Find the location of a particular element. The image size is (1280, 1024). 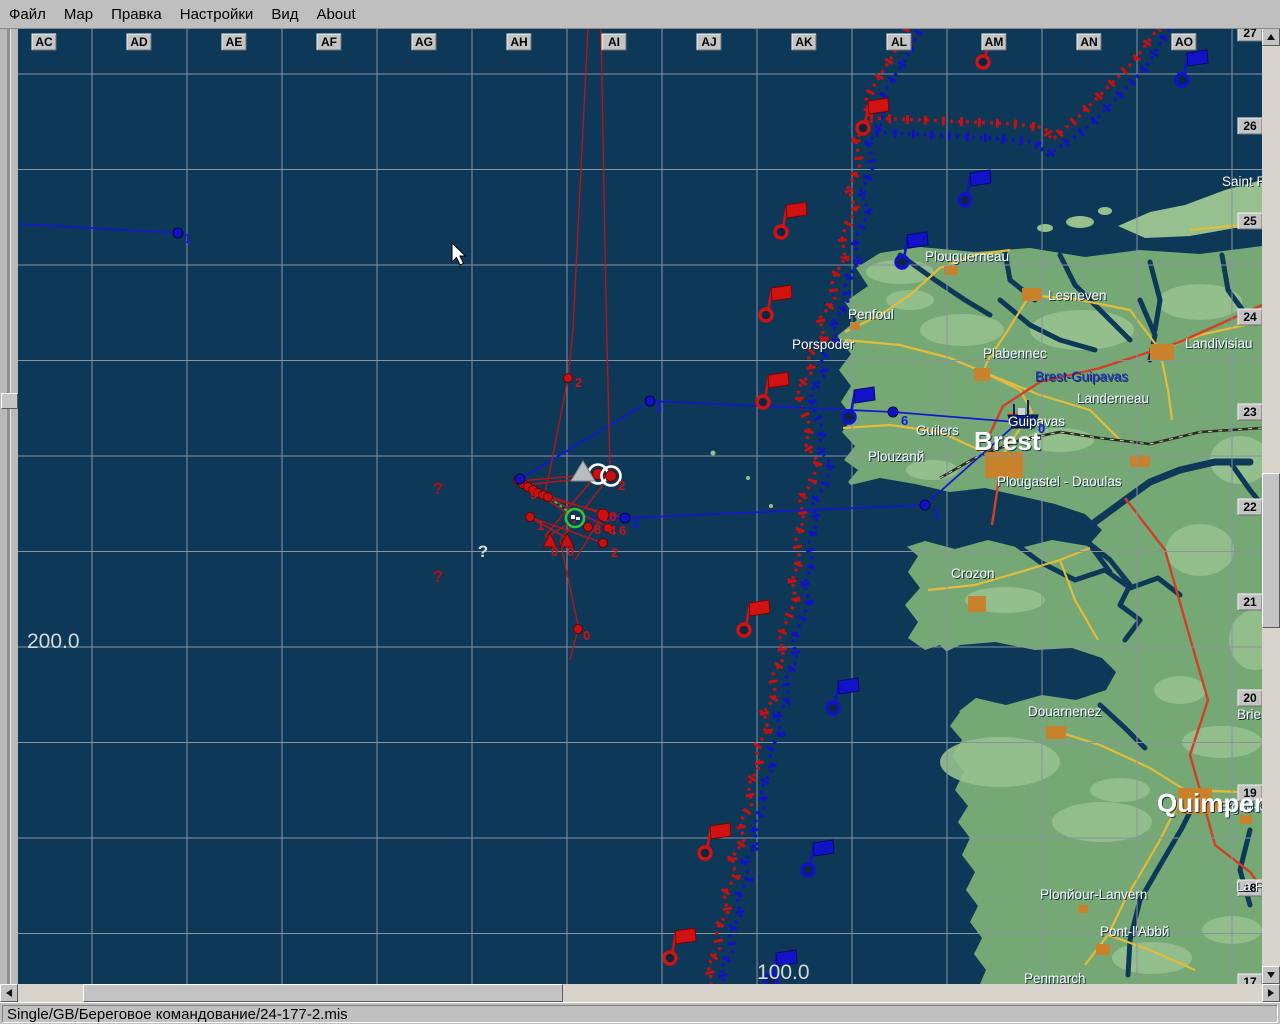

scroll-down-button is located at coordinates (1271, 975).